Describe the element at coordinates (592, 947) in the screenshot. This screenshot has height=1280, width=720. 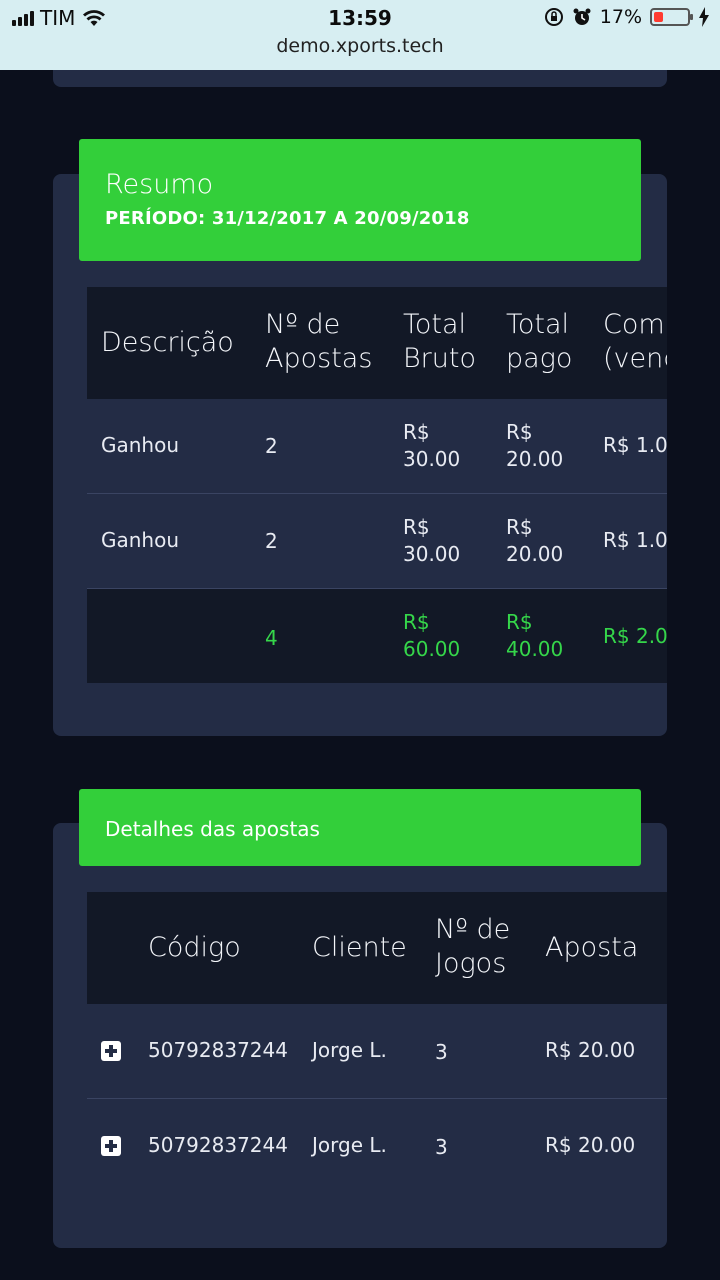
I see `header-aposta: Aposta` at that location.